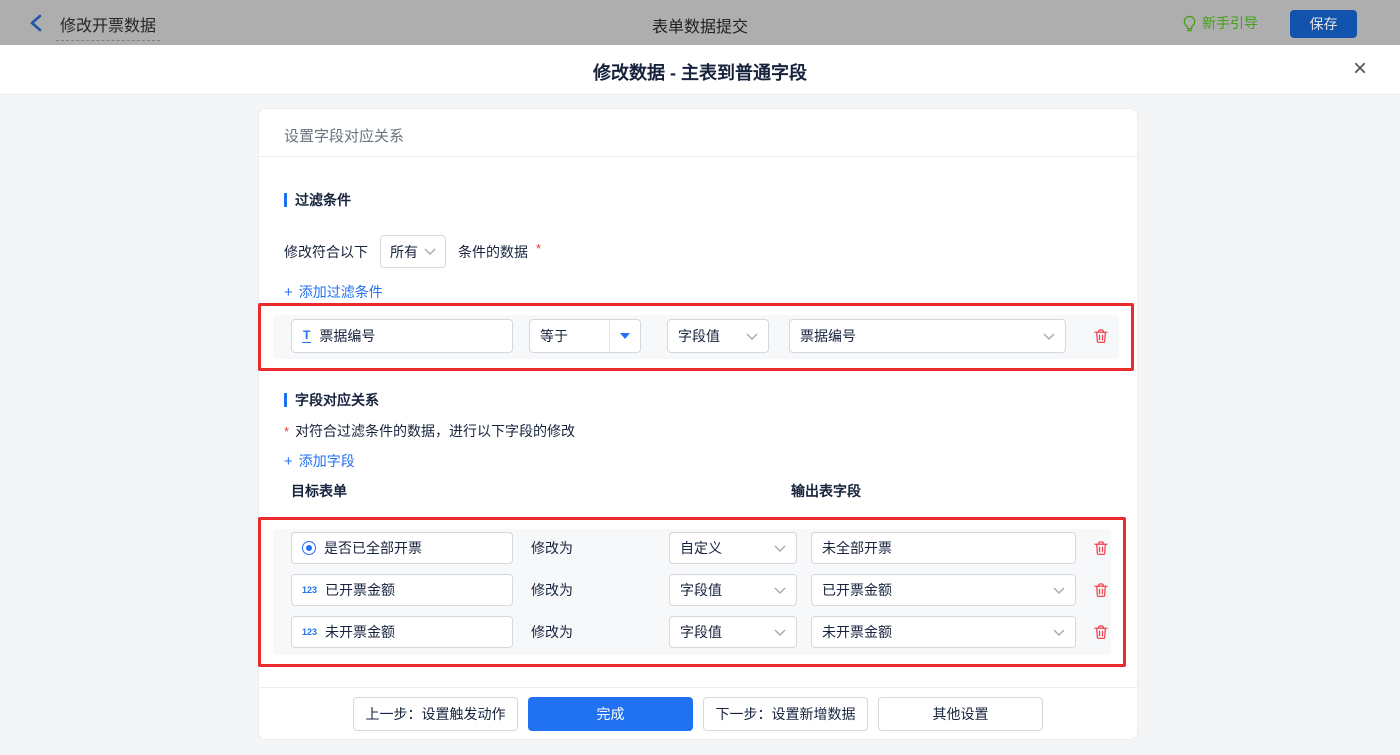  Describe the element at coordinates (337, 400) in the screenshot. I see `mapping-section-label: 字段对应关系` at that location.